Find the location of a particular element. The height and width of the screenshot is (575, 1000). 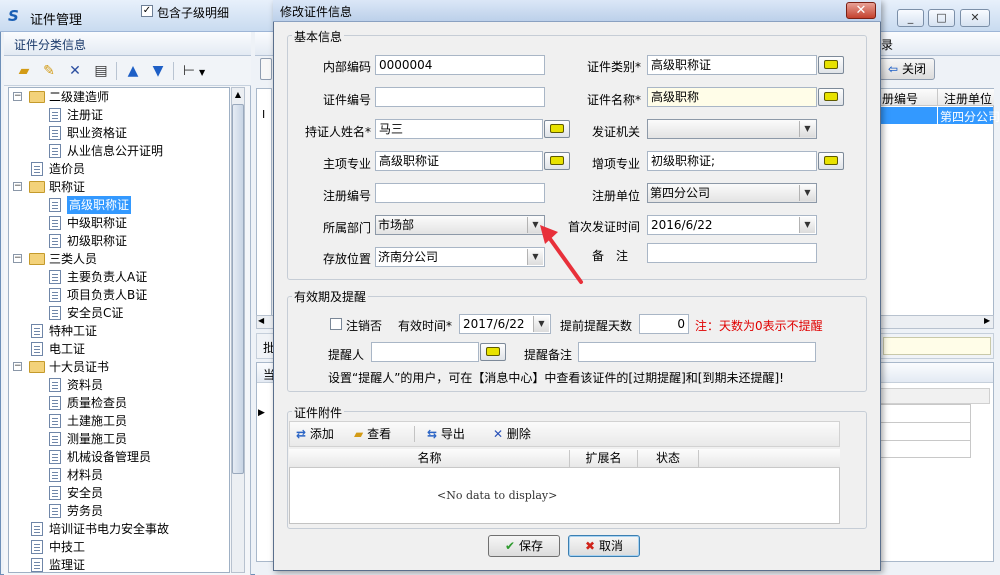

tree-leaf-node: 中技工 is located at coordinates (119, 547).